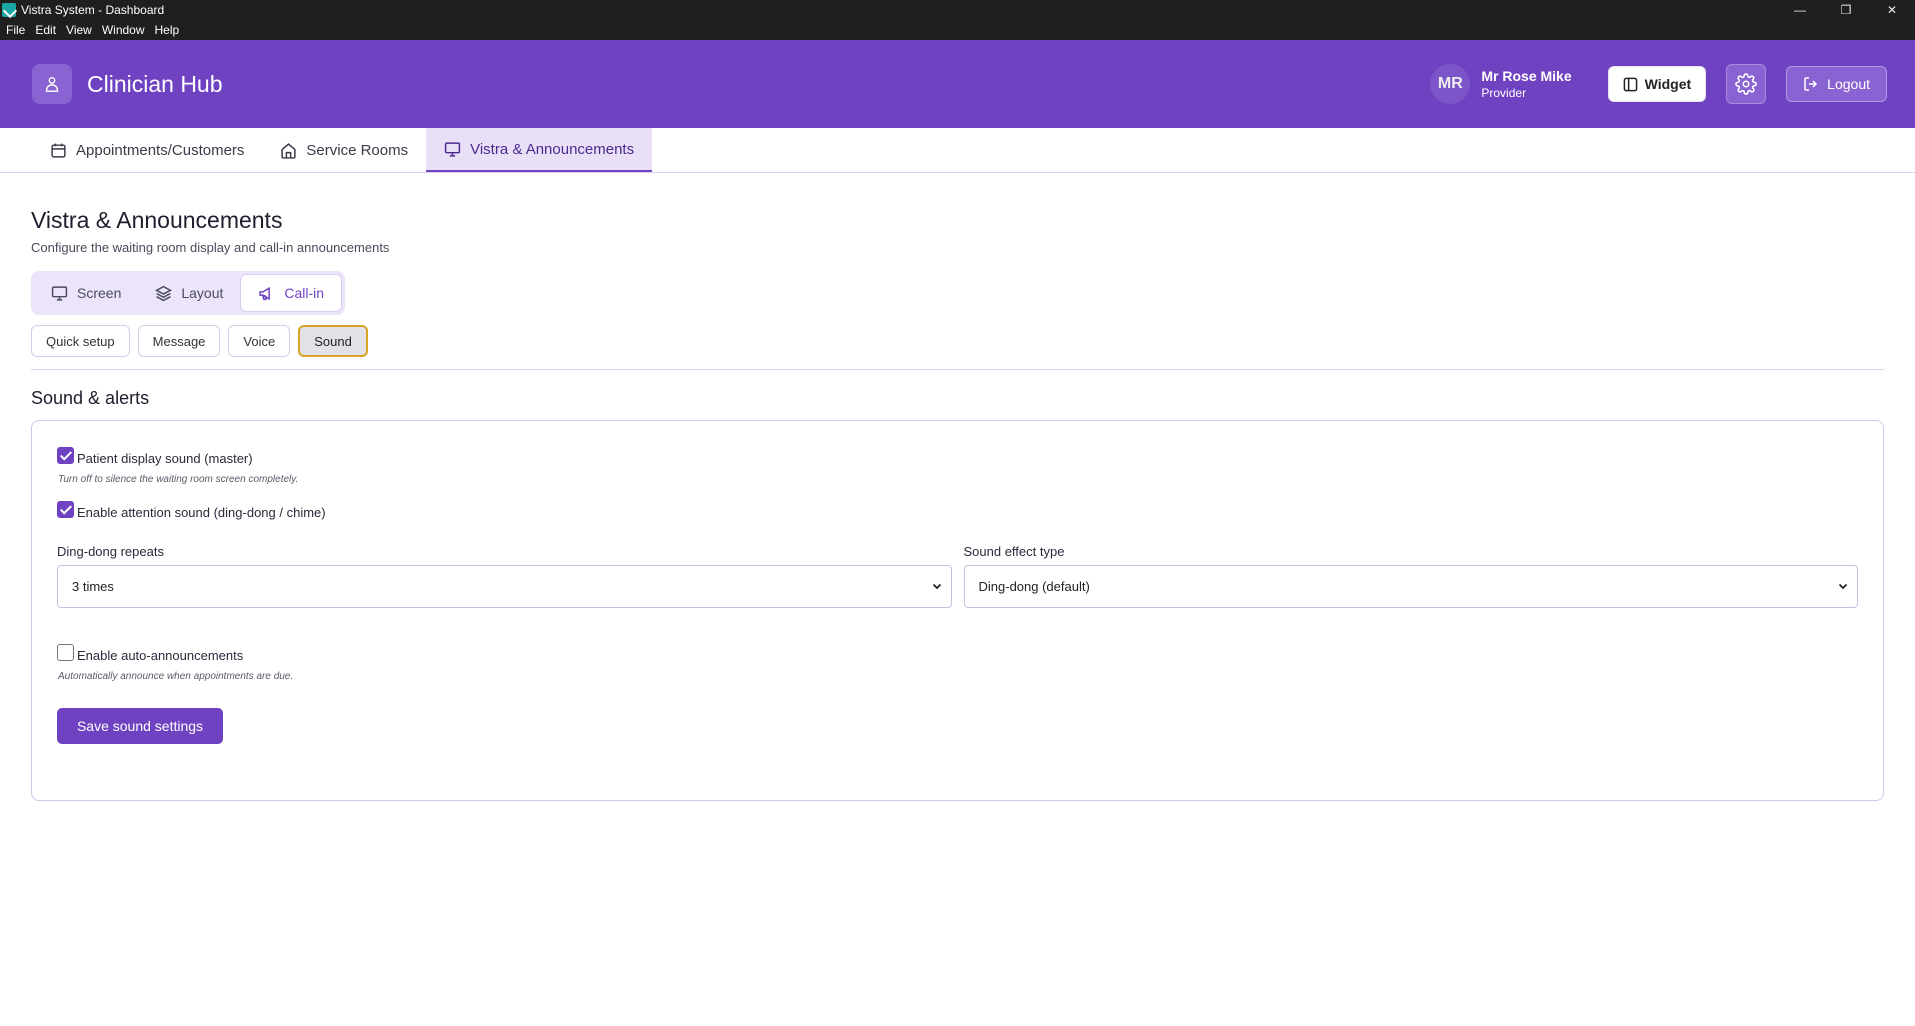 This screenshot has height=1026, width=1915. I want to click on tab-appointments: Appointments/Customers, so click(147, 150).